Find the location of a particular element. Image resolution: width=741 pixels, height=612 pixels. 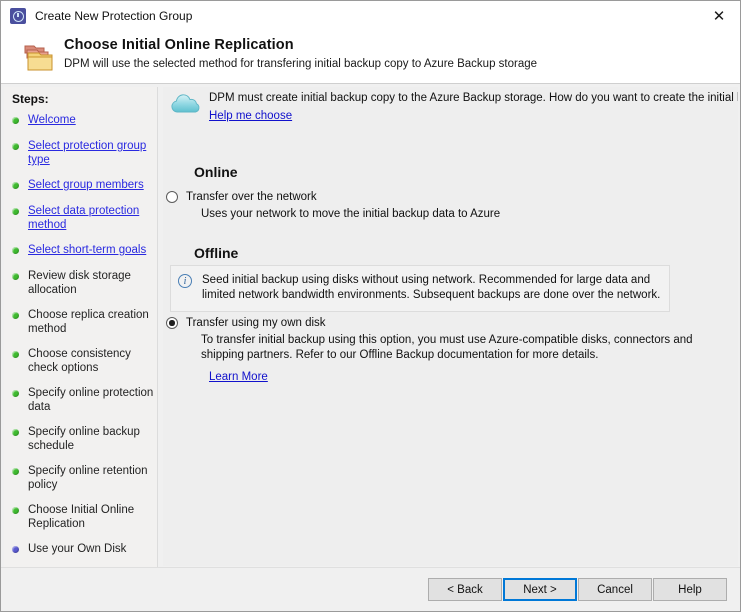

transfer-over-network-radio is located at coordinates (172, 197).